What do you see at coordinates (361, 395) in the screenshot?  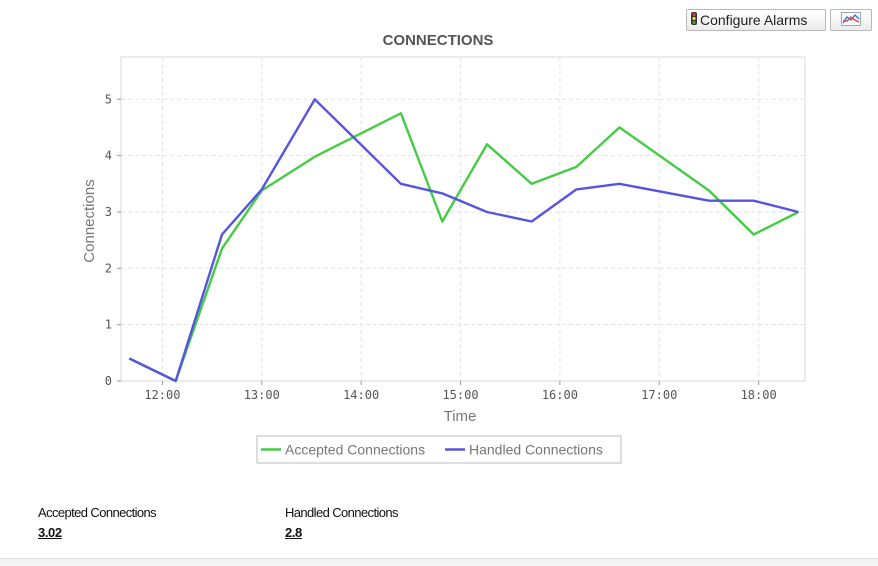 I see `x-tick-label: 14:00` at bounding box center [361, 395].